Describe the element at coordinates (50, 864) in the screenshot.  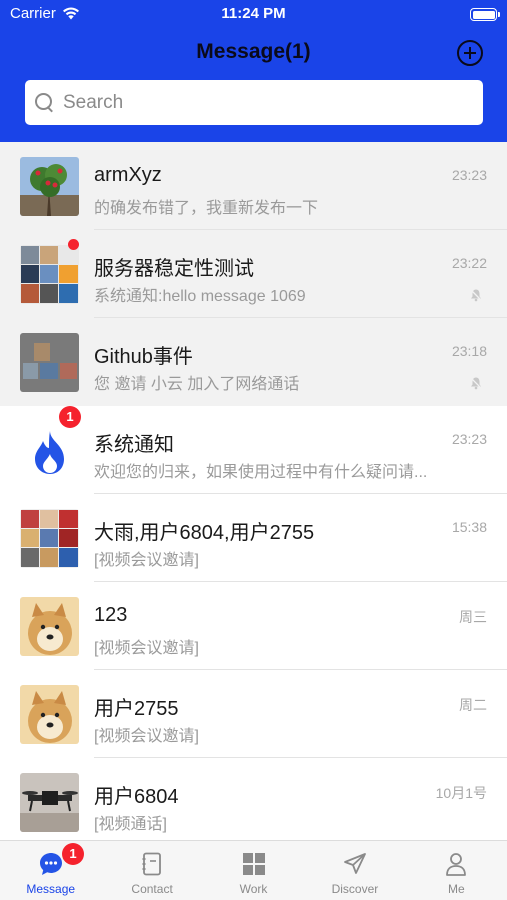
I see `chat-bubble-icon` at that location.